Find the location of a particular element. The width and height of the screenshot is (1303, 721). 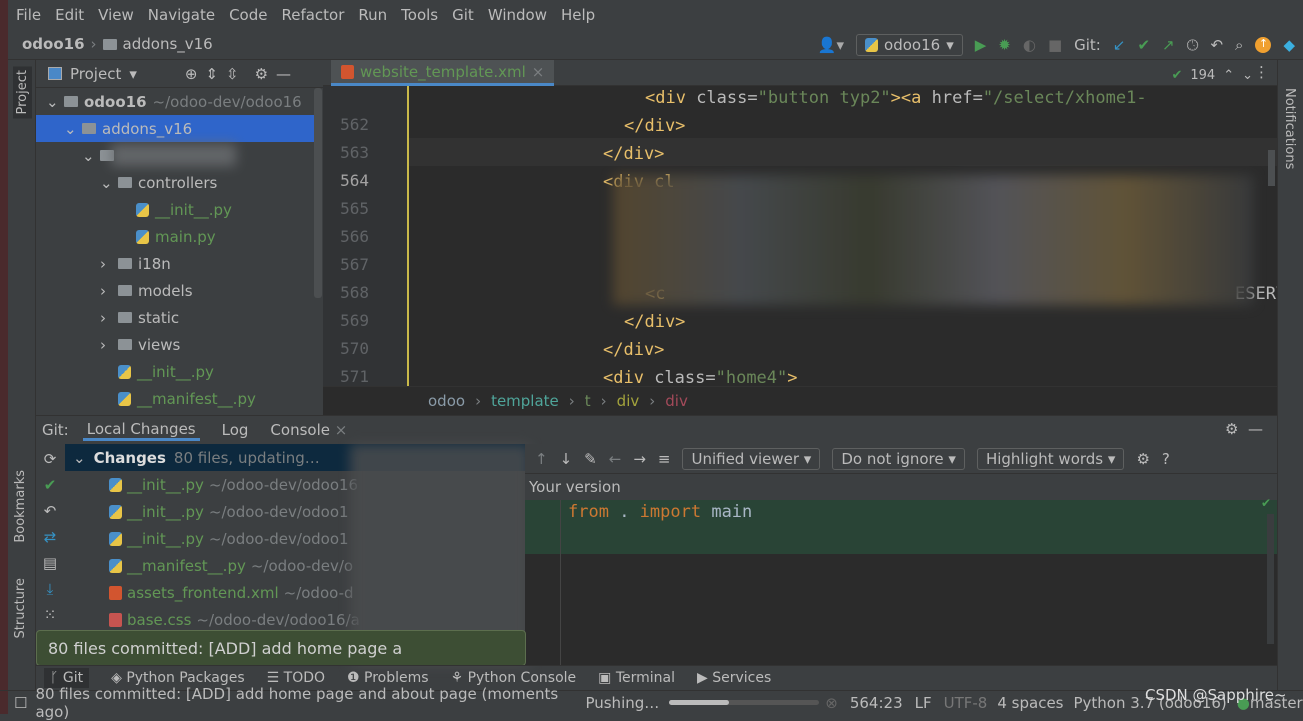

tree-item: __manifest__.py is located at coordinates (175, 398).